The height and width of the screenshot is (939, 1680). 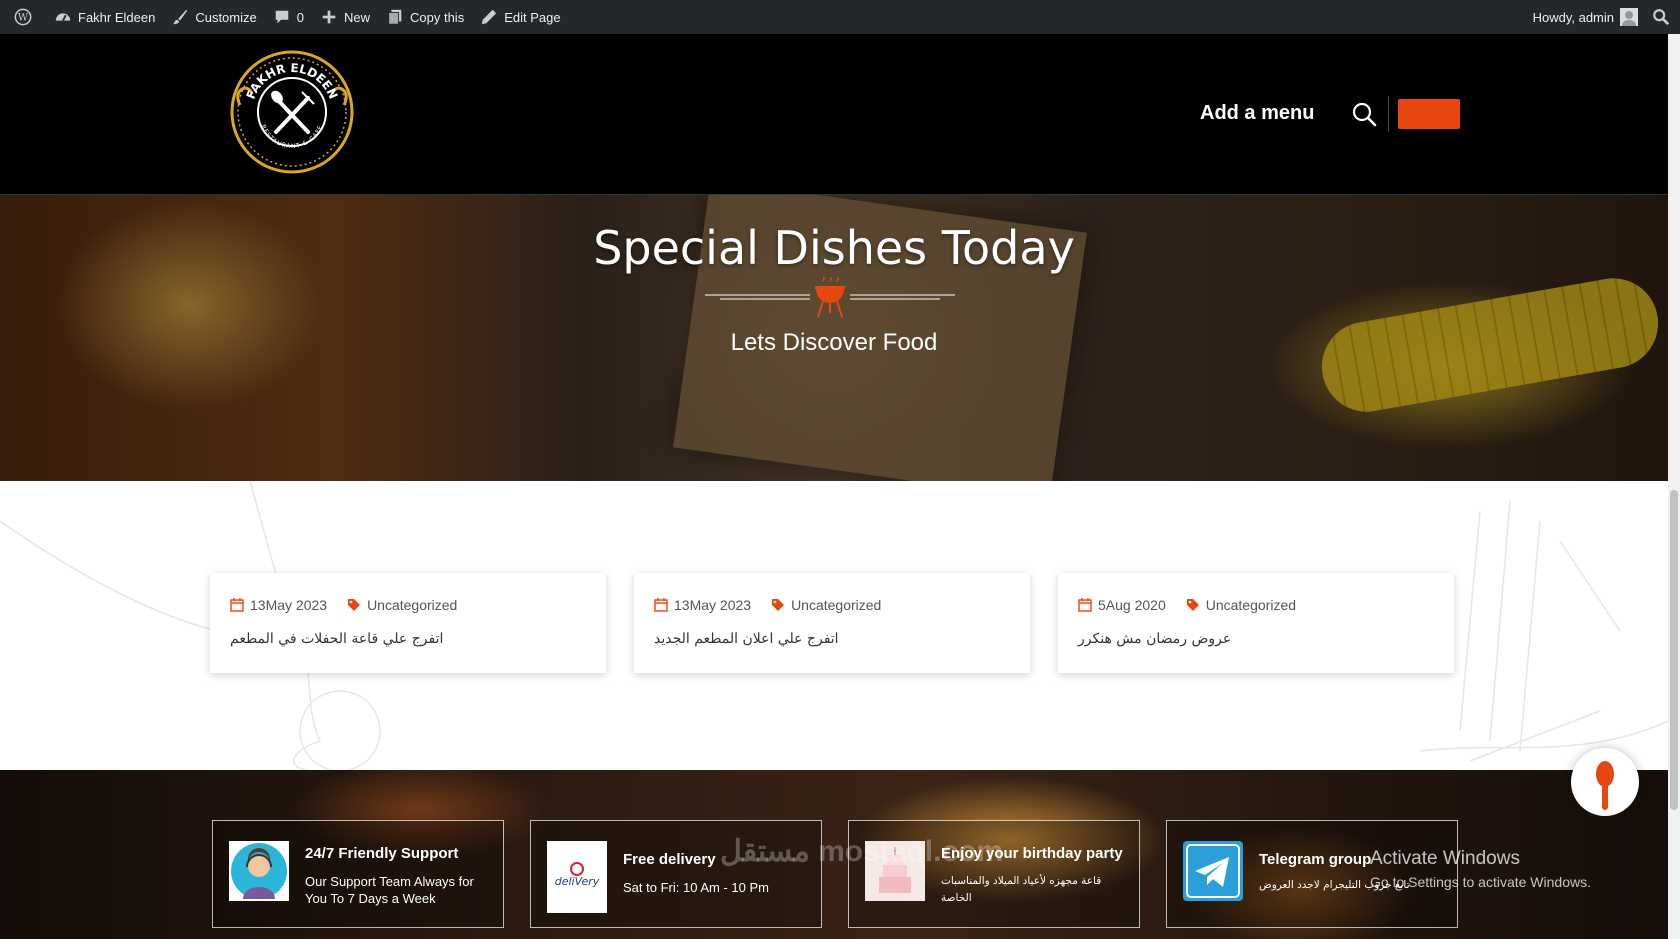 I want to click on admin-bar-right: Howdy, admin, so click(x=1601, y=17).